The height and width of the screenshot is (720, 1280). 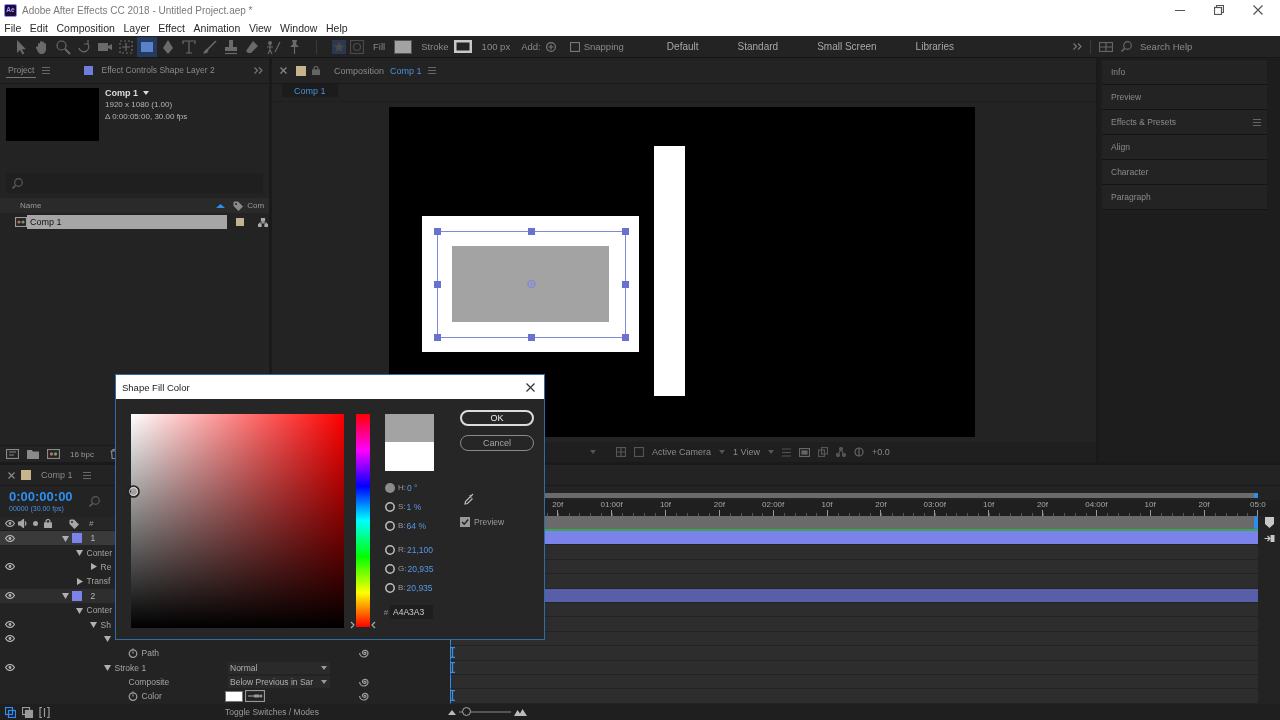 What do you see at coordinates (1184, 172) in the screenshot?
I see `collapsed-panel: Character` at bounding box center [1184, 172].